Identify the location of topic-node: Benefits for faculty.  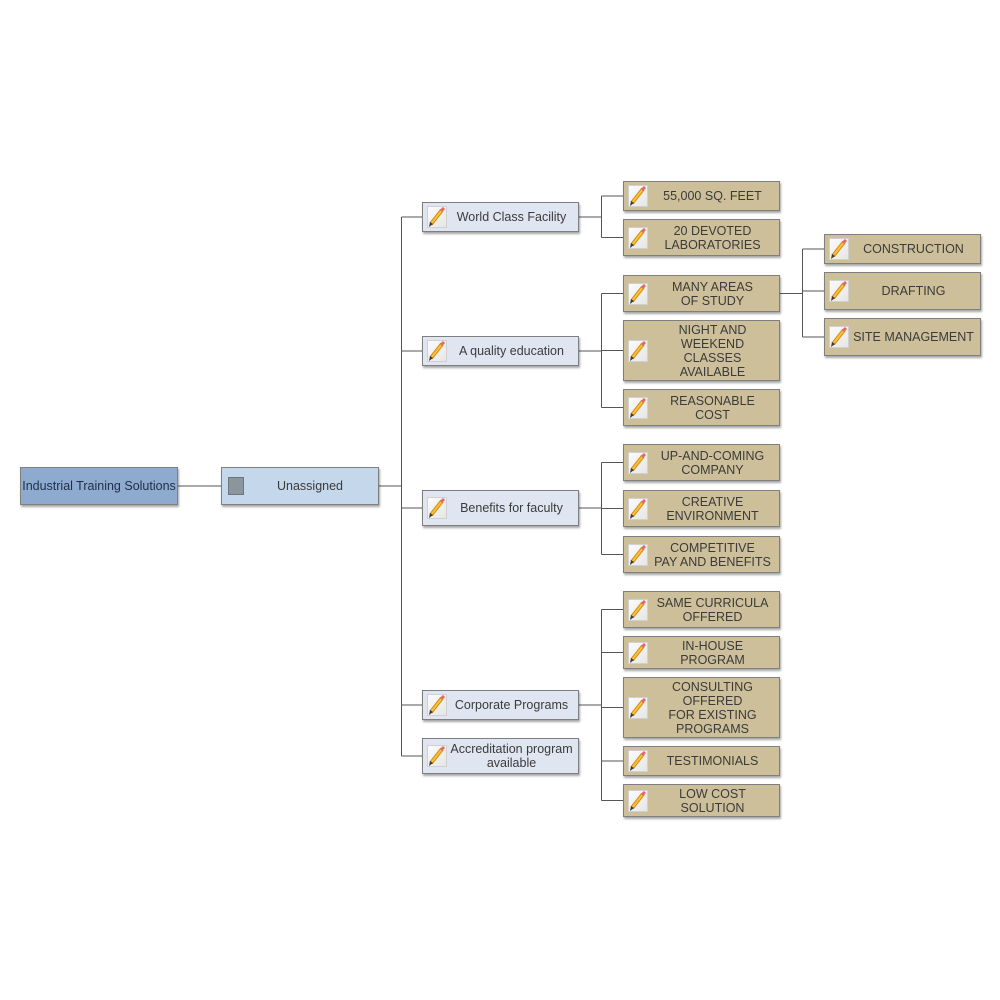
(500, 508).